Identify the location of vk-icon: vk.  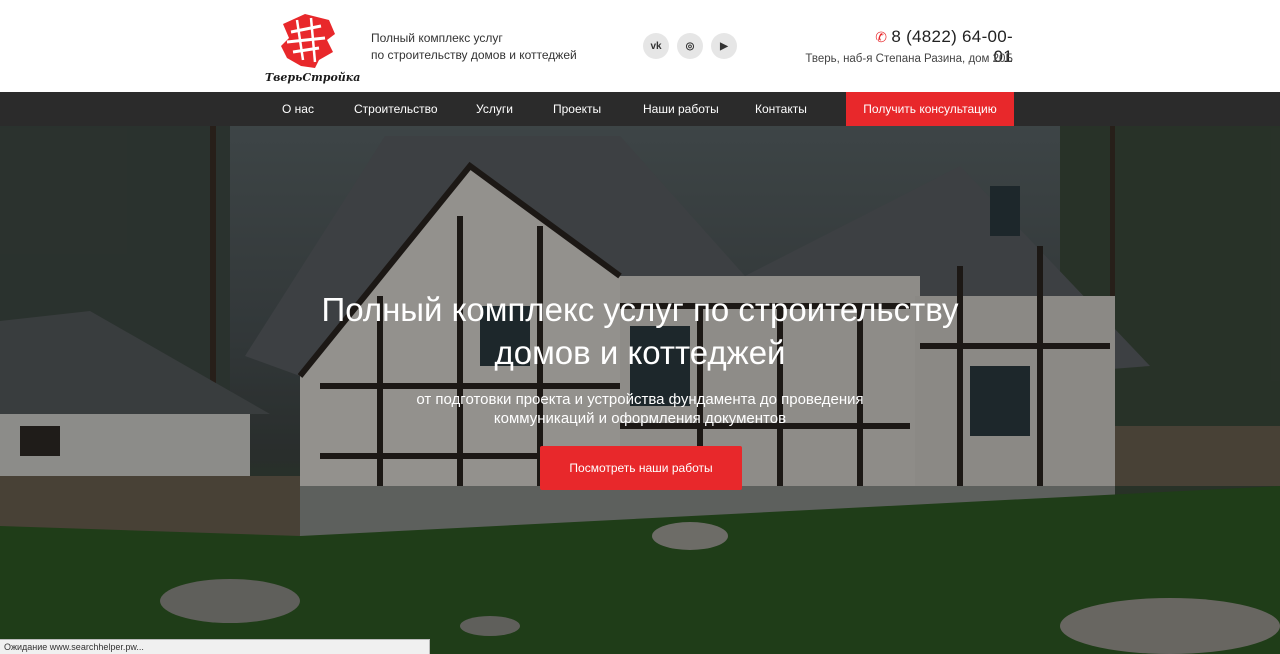
(656, 46).